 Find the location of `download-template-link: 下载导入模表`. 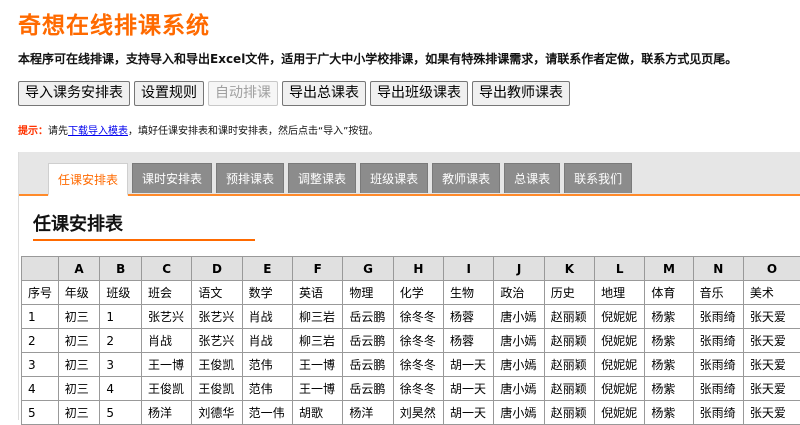

download-template-link: 下载导入模表 is located at coordinates (98, 131).